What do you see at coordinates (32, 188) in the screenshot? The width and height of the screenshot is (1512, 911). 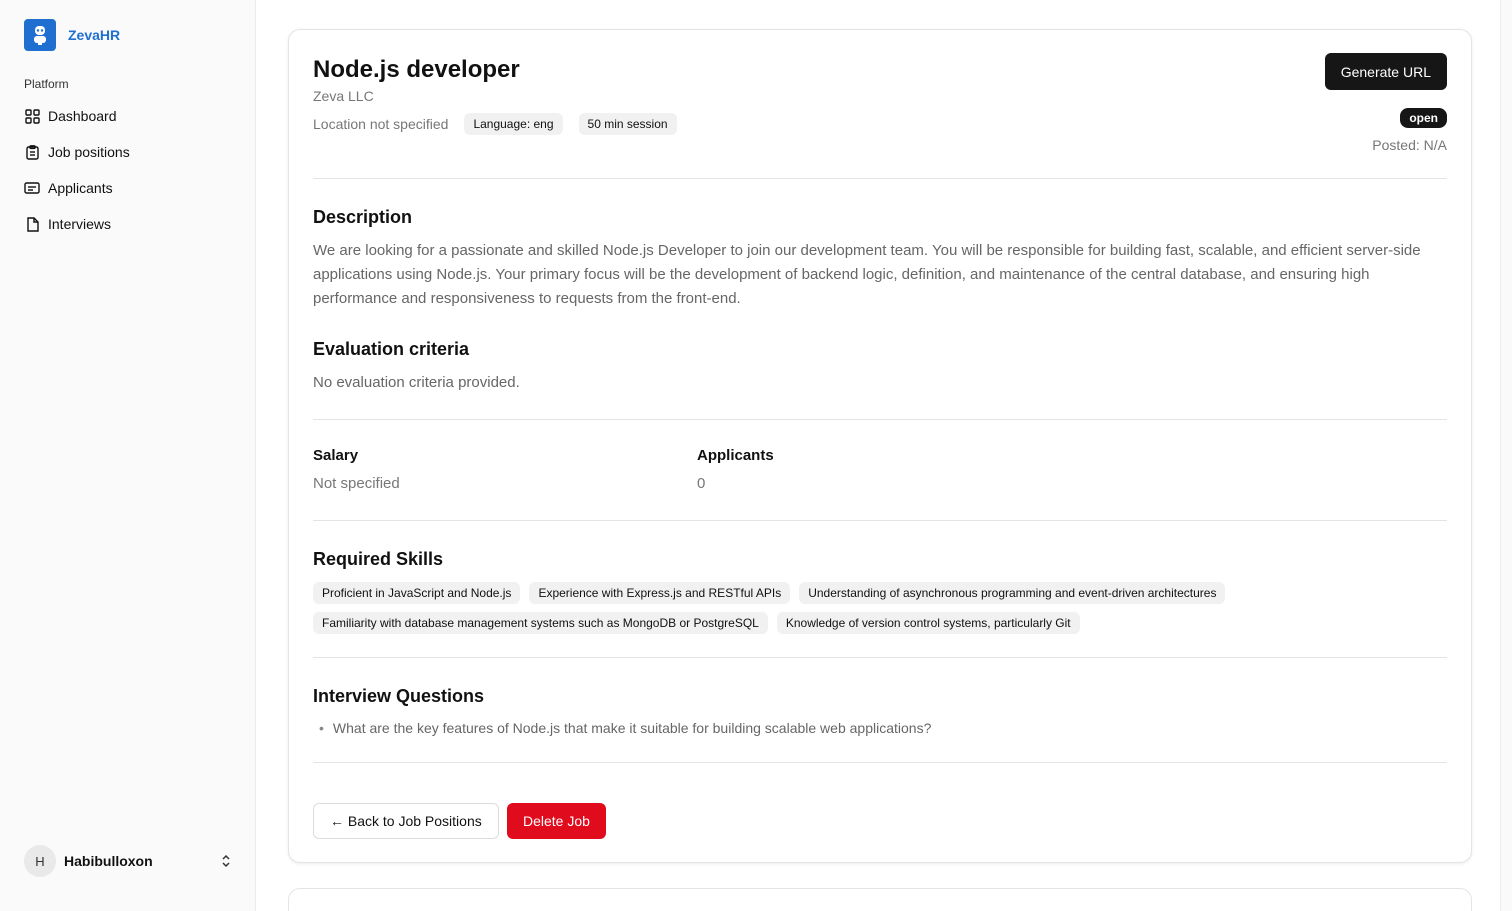 I see `tickets-icon` at bounding box center [32, 188].